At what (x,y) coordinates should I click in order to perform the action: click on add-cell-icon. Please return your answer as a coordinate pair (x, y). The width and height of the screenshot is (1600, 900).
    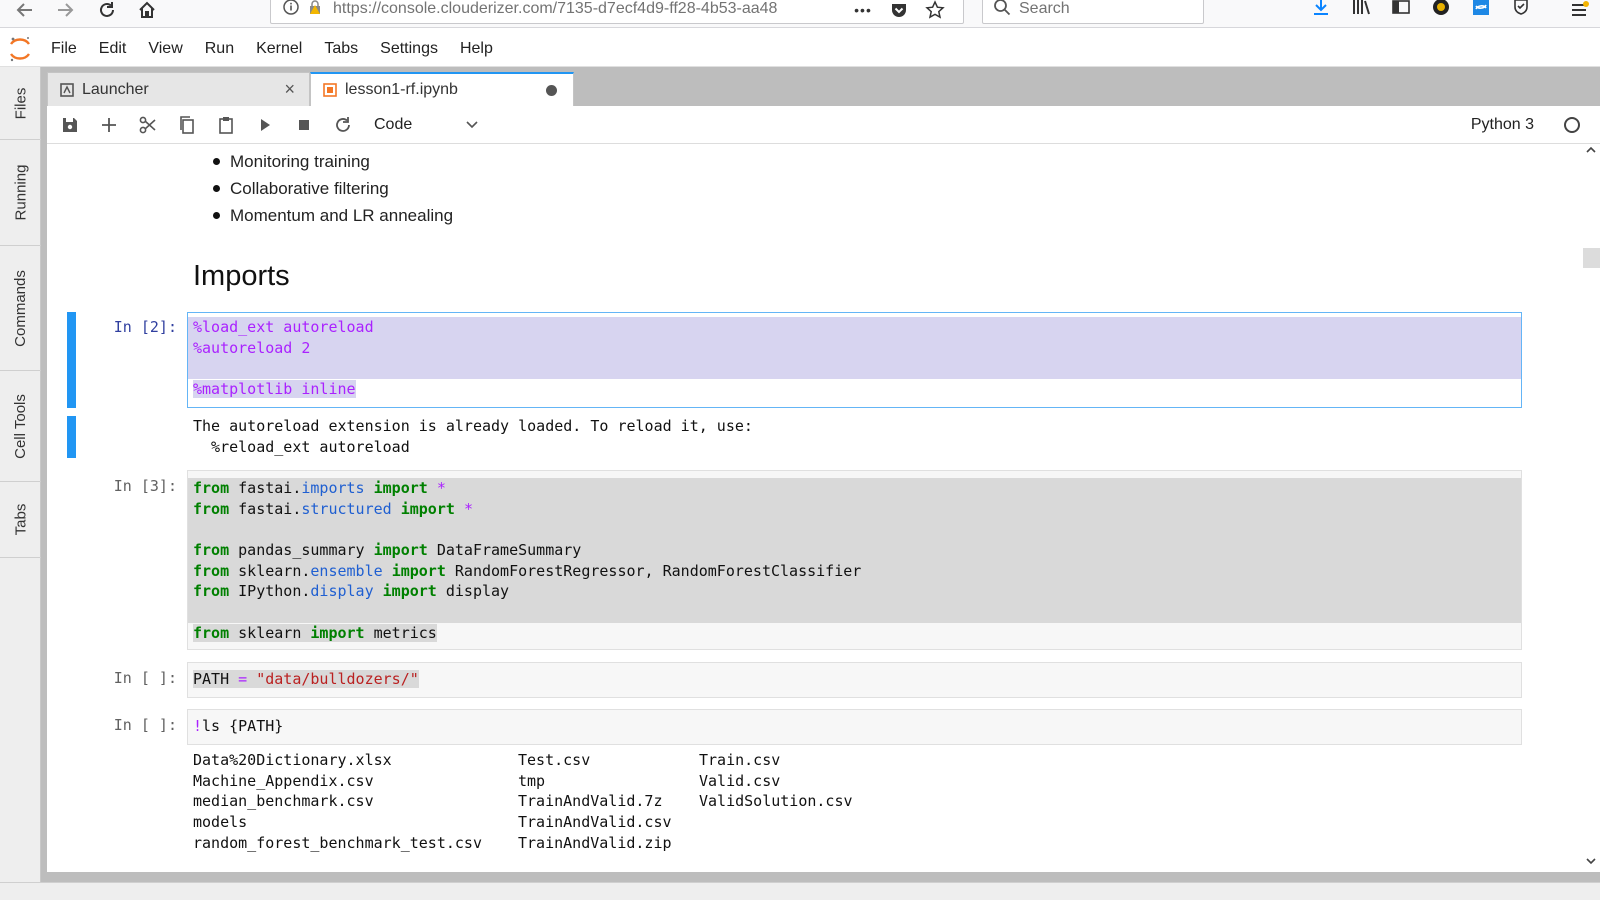
    Looking at the image, I should click on (108, 125).